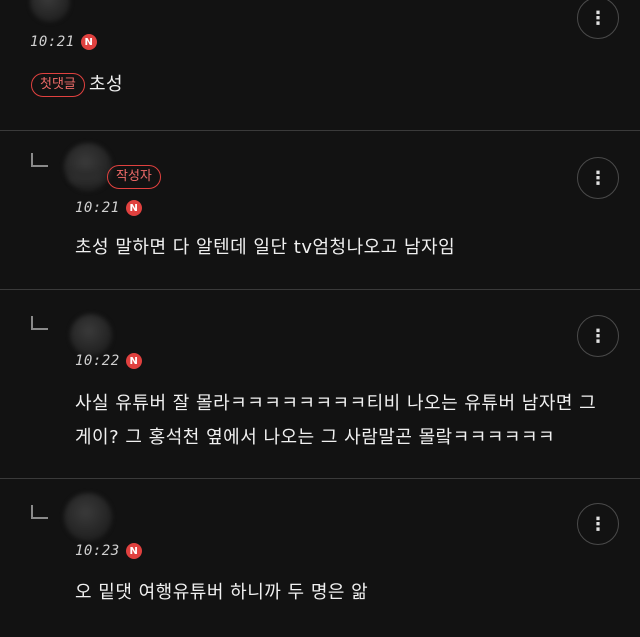 This screenshot has height=637, width=640. Describe the element at coordinates (315, 437) in the screenshot. I see `comment-text-line-2: 게이? 그 홍석천 옆에서 나오는 그 사람말곤 몰랔ㅋㅋㅋㅋㅋㅋ` at that location.